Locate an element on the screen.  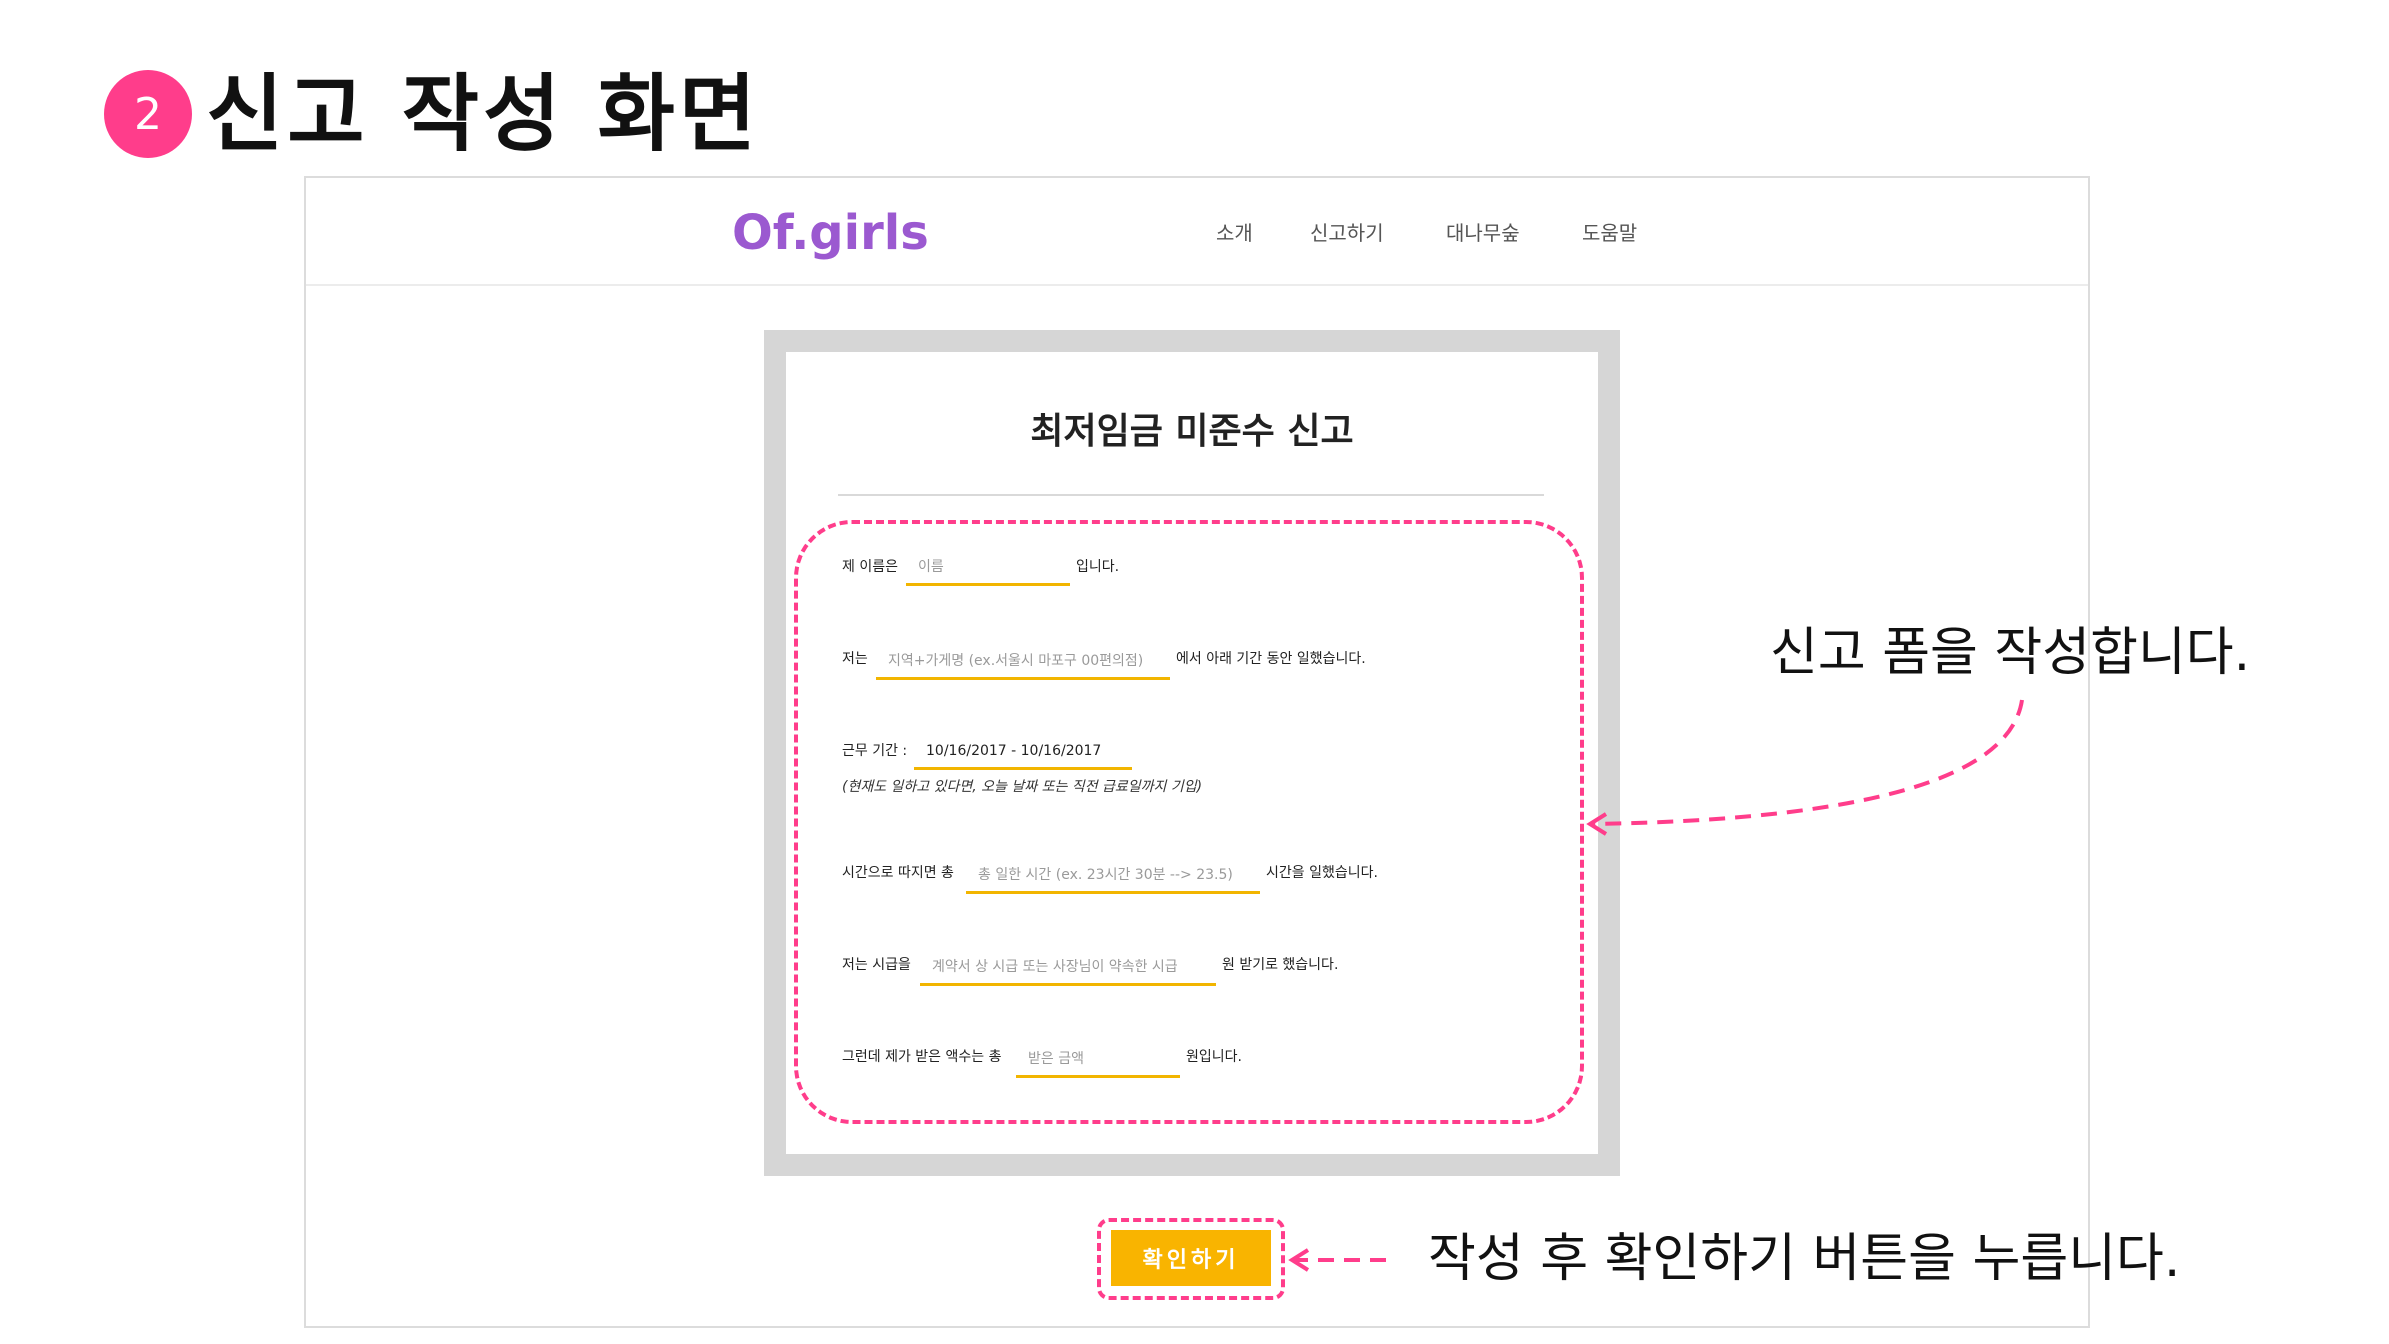
form-arrowhead-icon is located at coordinates (1597, 824).